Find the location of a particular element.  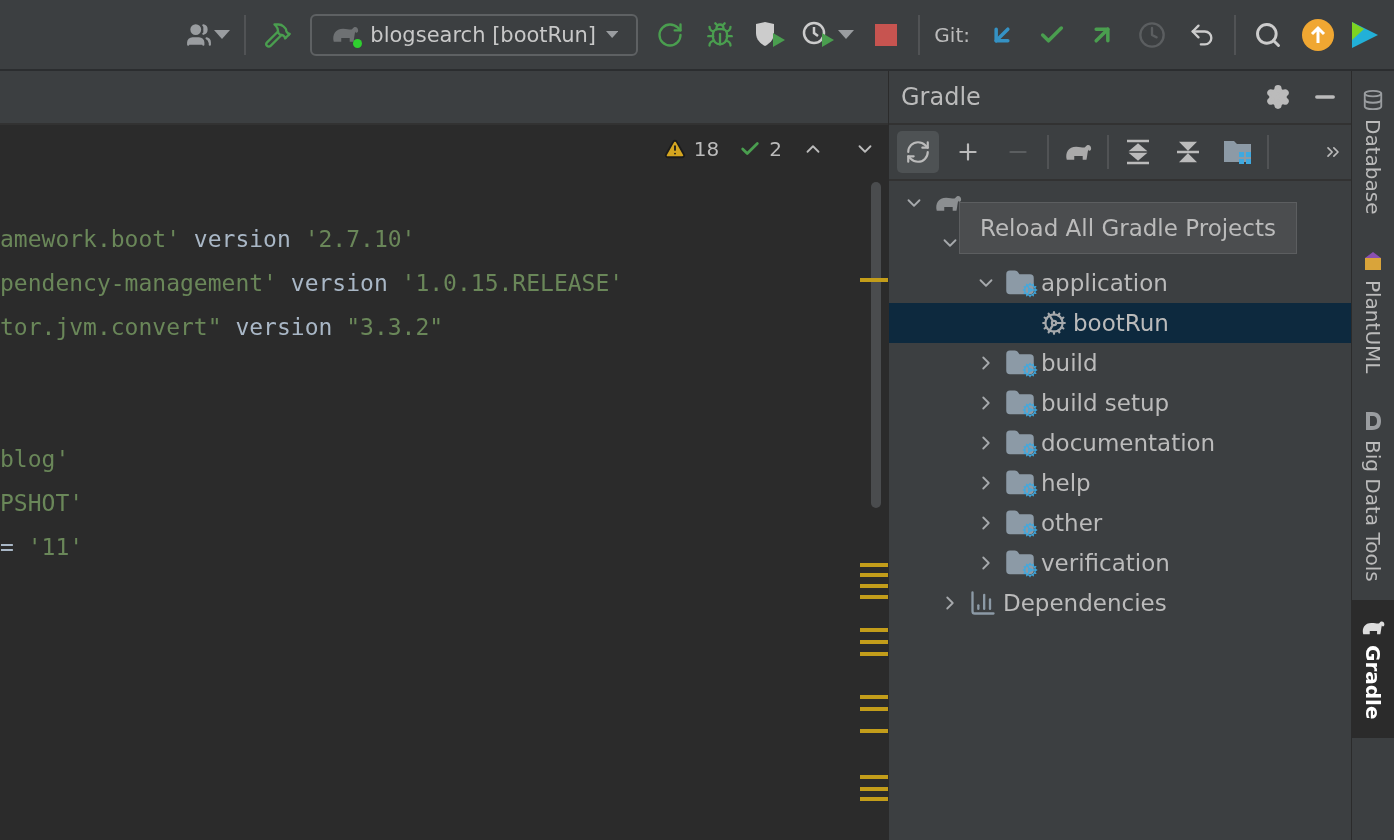

warning-count: 18 is located at coordinates (706, 149).